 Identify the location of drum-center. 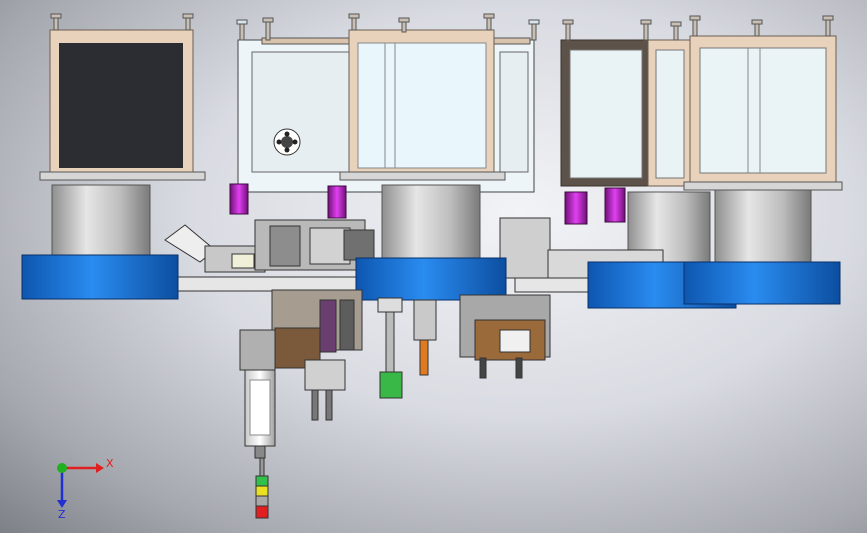
(431, 225).